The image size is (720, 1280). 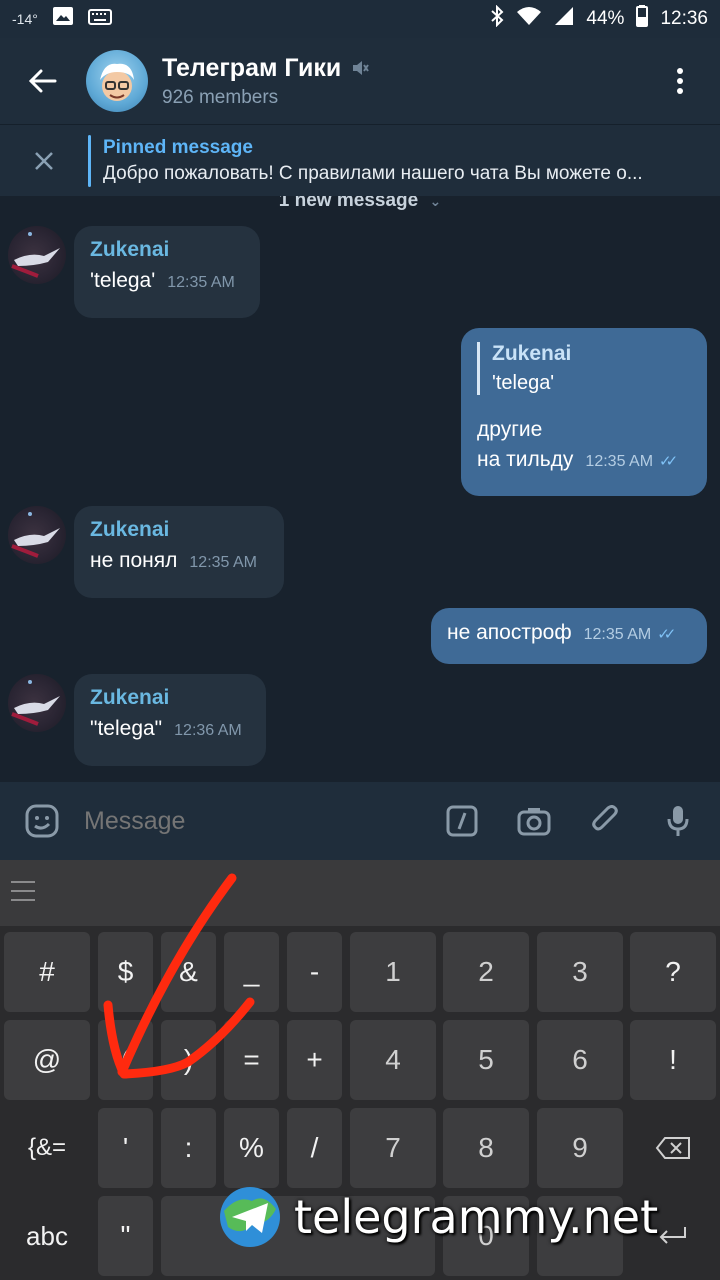 What do you see at coordinates (673, 972) in the screenshot?
I see `key: ?` at bounding box center [673, 972].